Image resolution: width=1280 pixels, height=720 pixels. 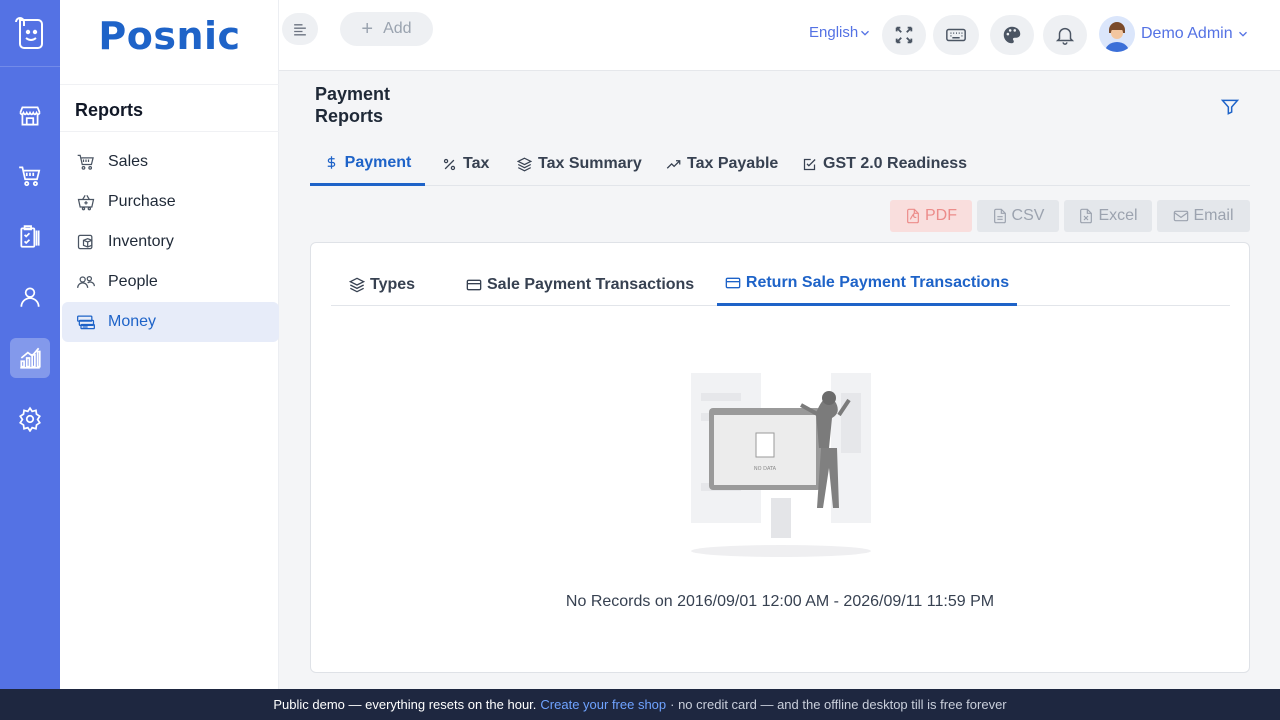 I want to click on filter-icon, so click(x=1230, y=107).